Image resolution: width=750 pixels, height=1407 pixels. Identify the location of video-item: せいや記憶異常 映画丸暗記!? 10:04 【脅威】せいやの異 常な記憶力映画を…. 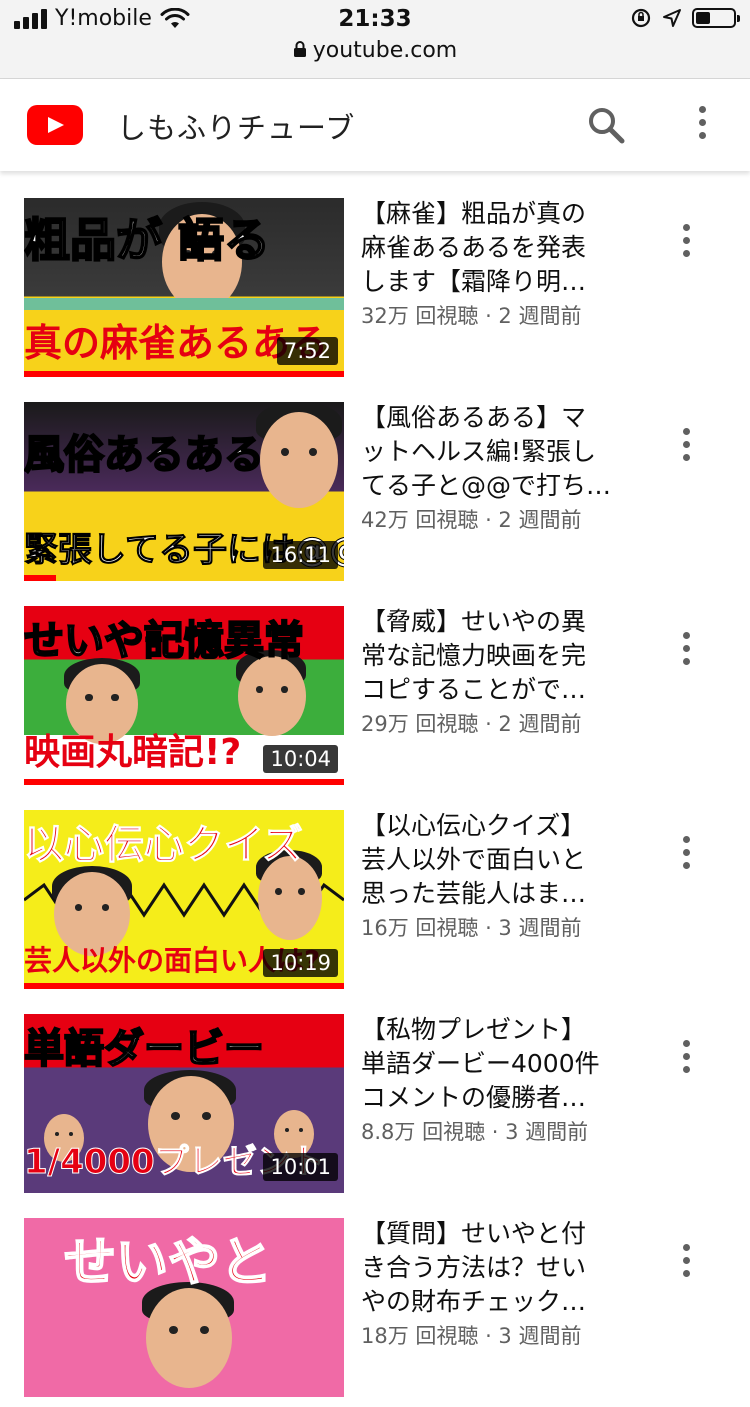
(375, 693).